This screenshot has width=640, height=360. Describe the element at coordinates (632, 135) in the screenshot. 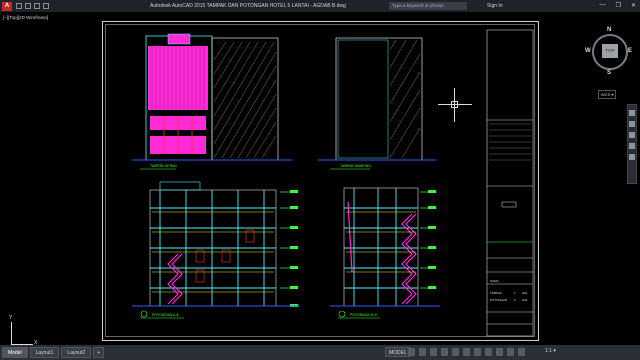

I see `zoom-extents-icon` at that location.